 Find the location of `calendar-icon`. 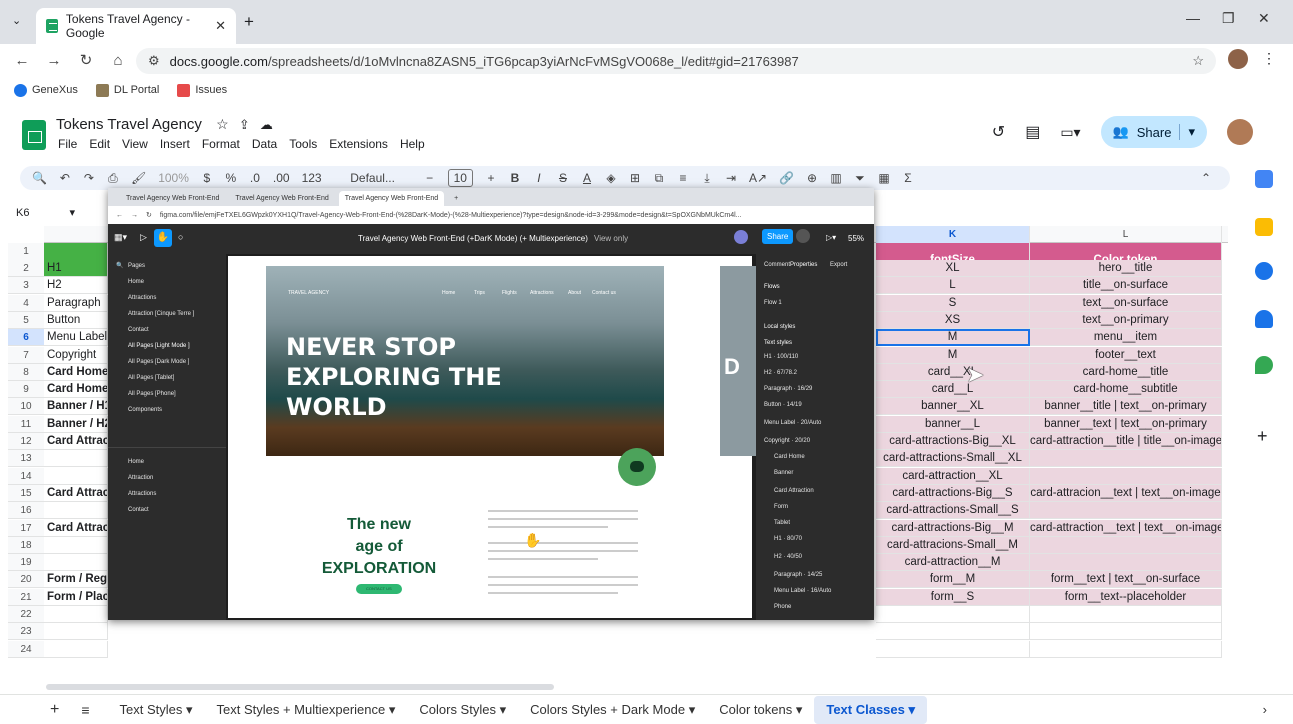

calendar-icon is located at coordinates (1264, 179).